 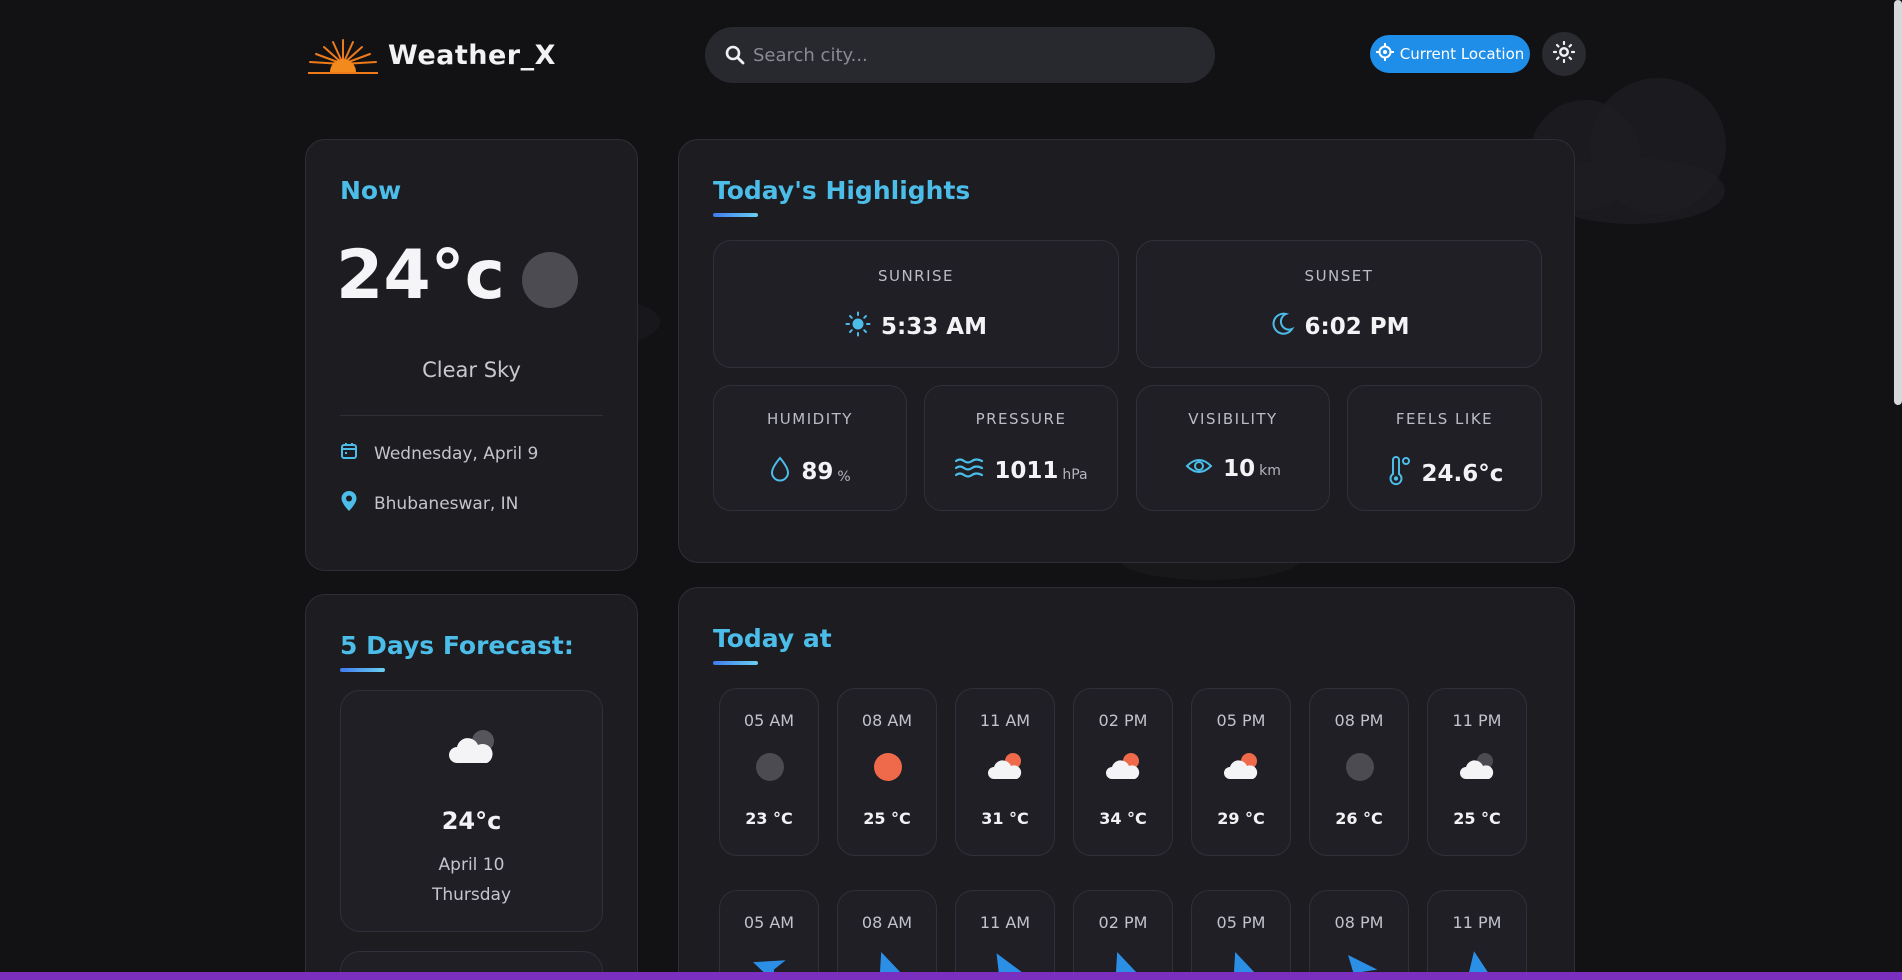 I want to click on current-location-button: Current Location, so click(x=1450, y=54).